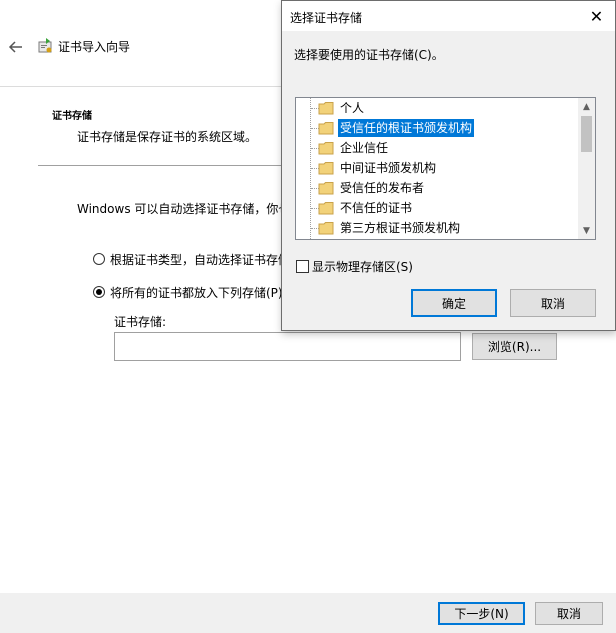 The width and height of the screenshot is (616, 633). Describe the element at coordinates (586, 106) in the screenshot. I see `scroll-up-icon: ▲` at that location.